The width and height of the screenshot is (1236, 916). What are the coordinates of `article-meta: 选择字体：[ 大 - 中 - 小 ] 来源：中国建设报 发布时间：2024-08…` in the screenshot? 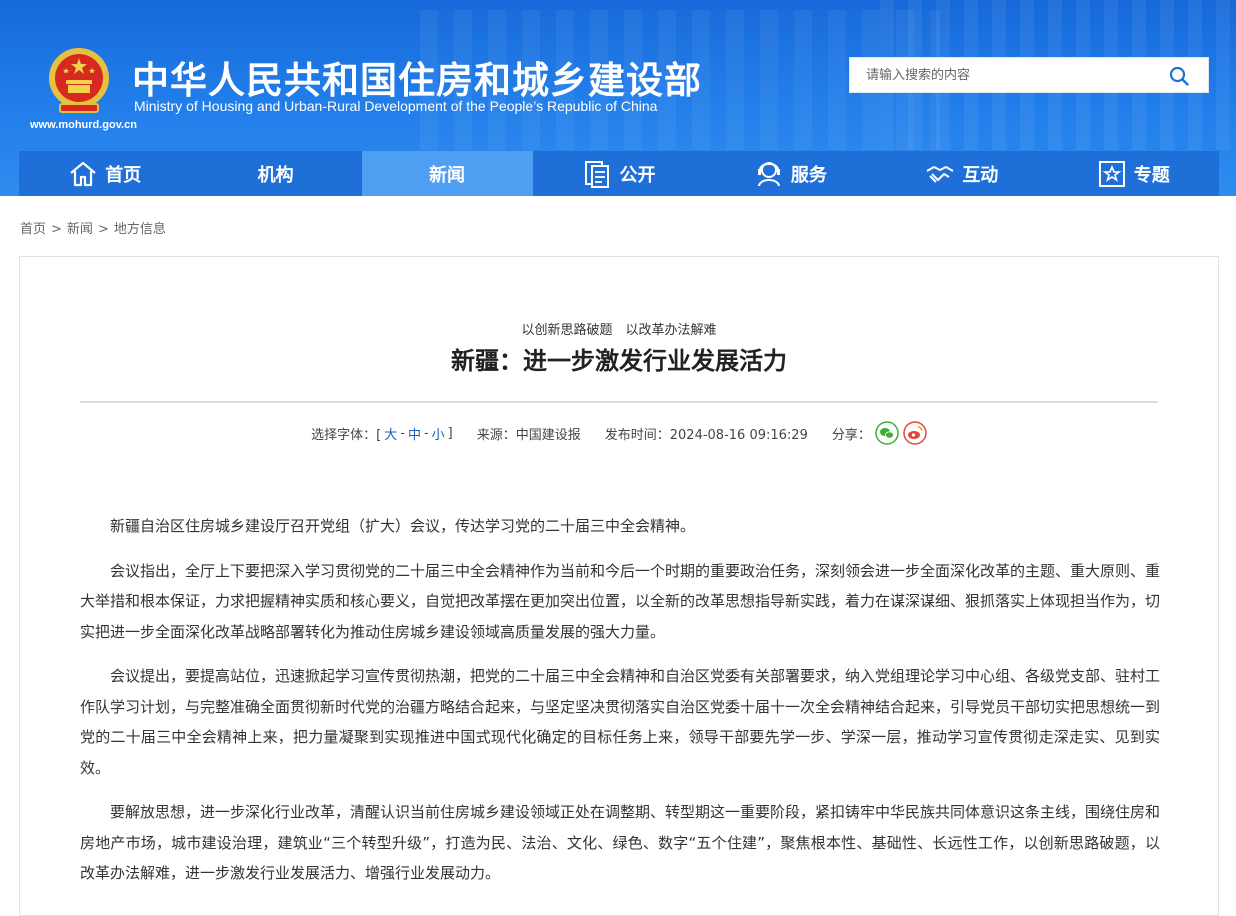 It's located at (619, 433).